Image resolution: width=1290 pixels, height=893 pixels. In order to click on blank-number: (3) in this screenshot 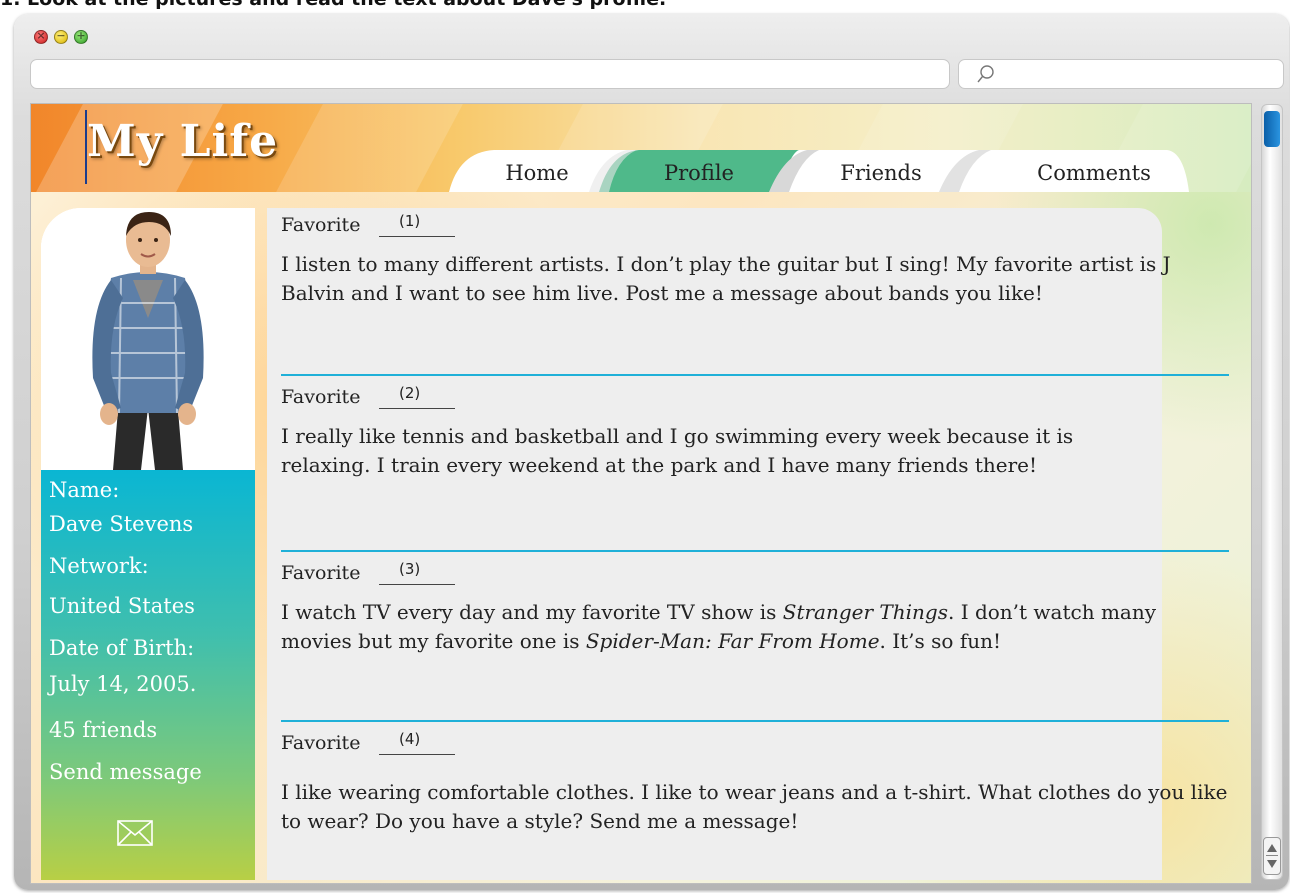, I will do `click(410, 569)`.